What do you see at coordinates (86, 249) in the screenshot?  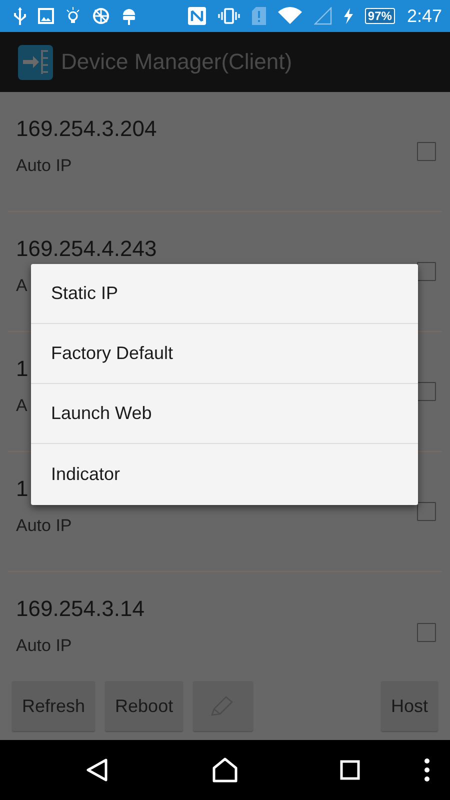 I see `device-ip: 169.254.4.243` at bounding box center [86, 249].